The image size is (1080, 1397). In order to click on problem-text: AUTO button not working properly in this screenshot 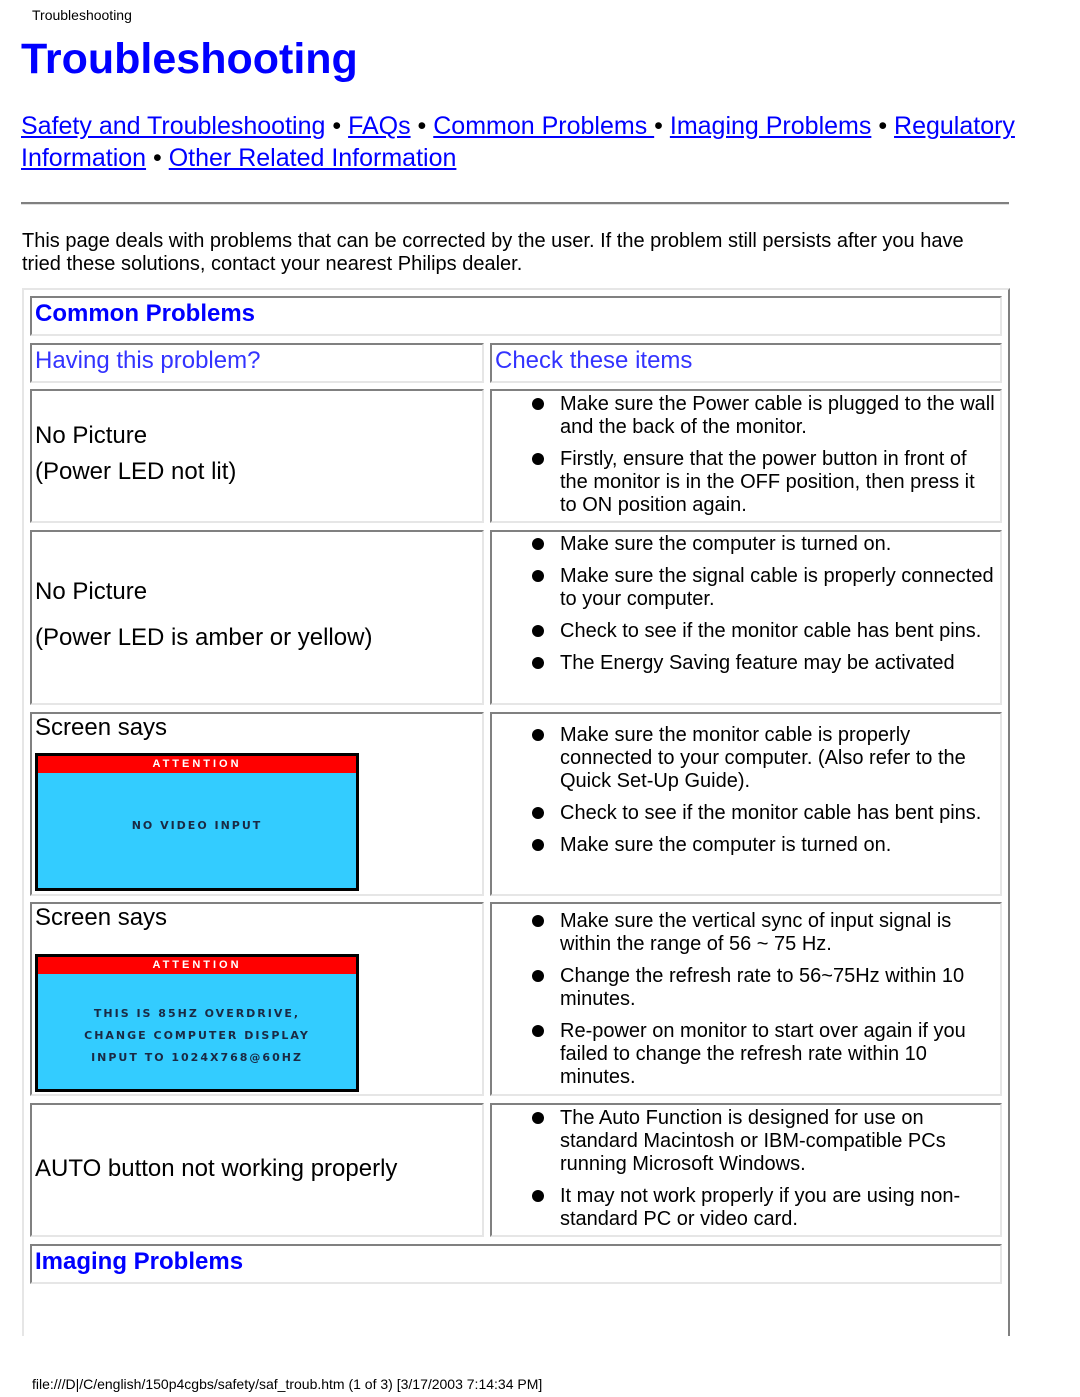, I will do `click(216, 1168)`.